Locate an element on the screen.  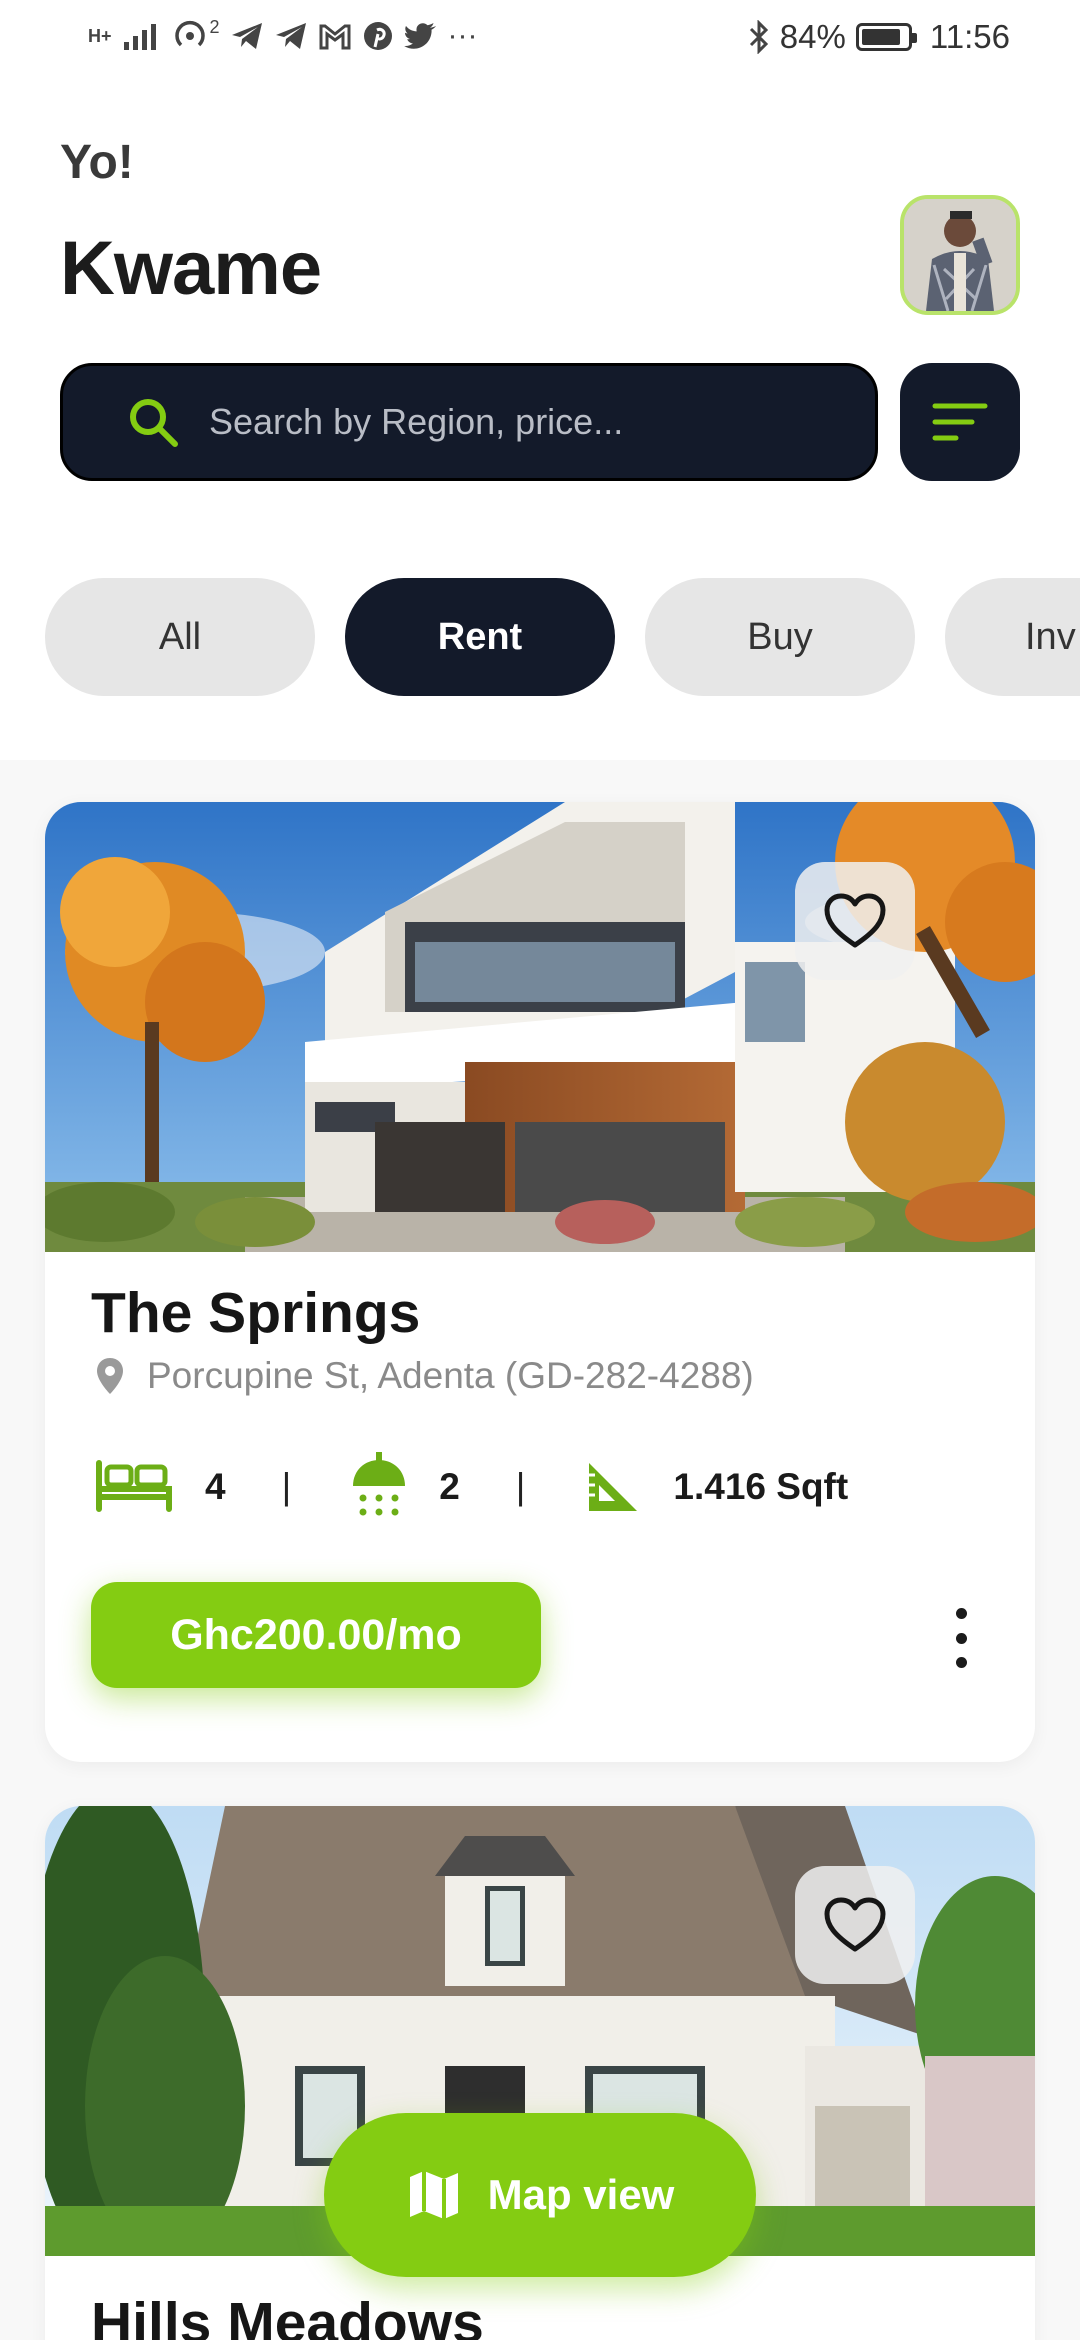
avatar is located at coordinates (960, 255).